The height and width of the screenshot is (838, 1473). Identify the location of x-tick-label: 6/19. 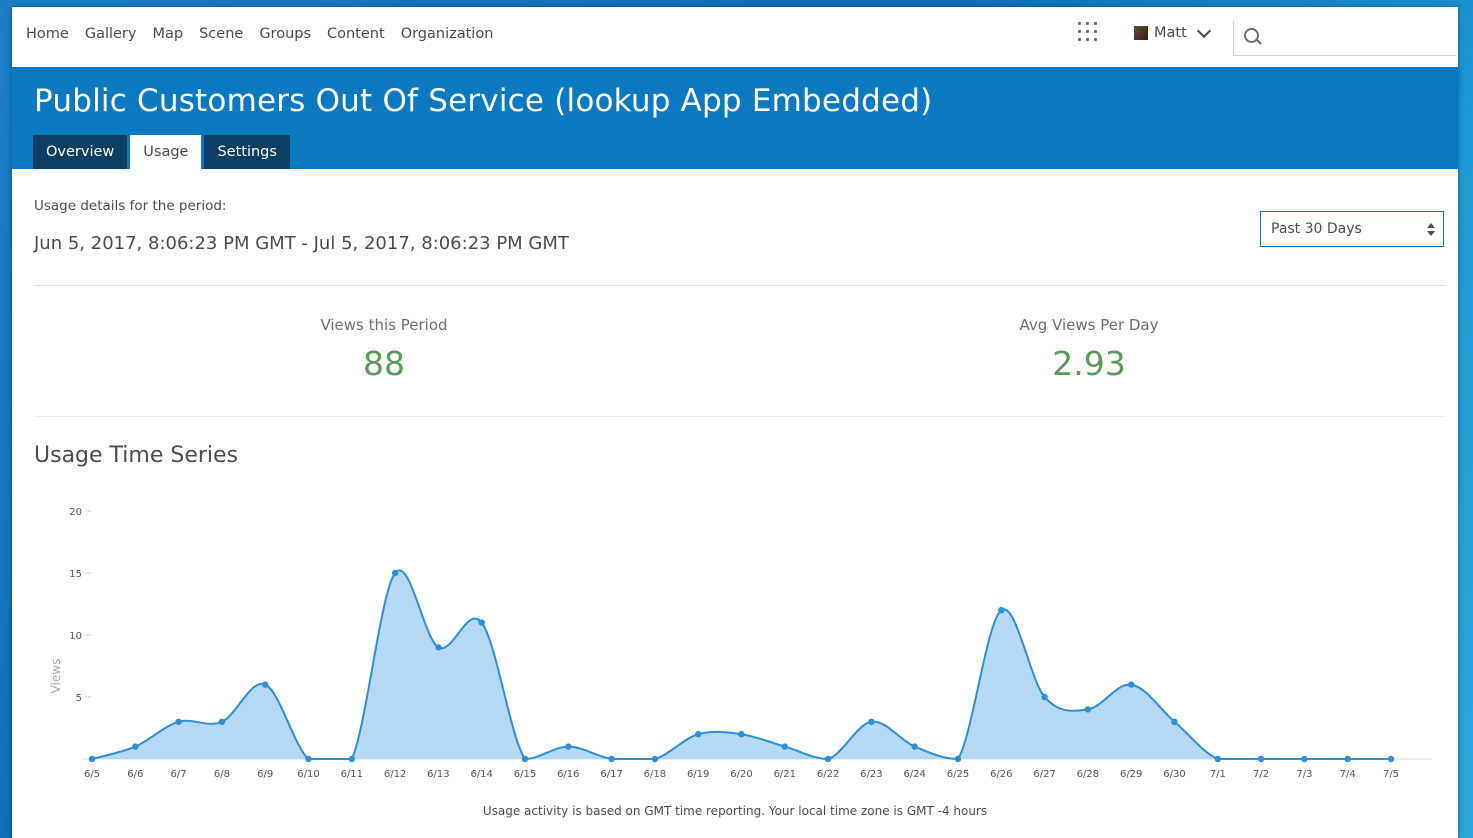
(698, 774).